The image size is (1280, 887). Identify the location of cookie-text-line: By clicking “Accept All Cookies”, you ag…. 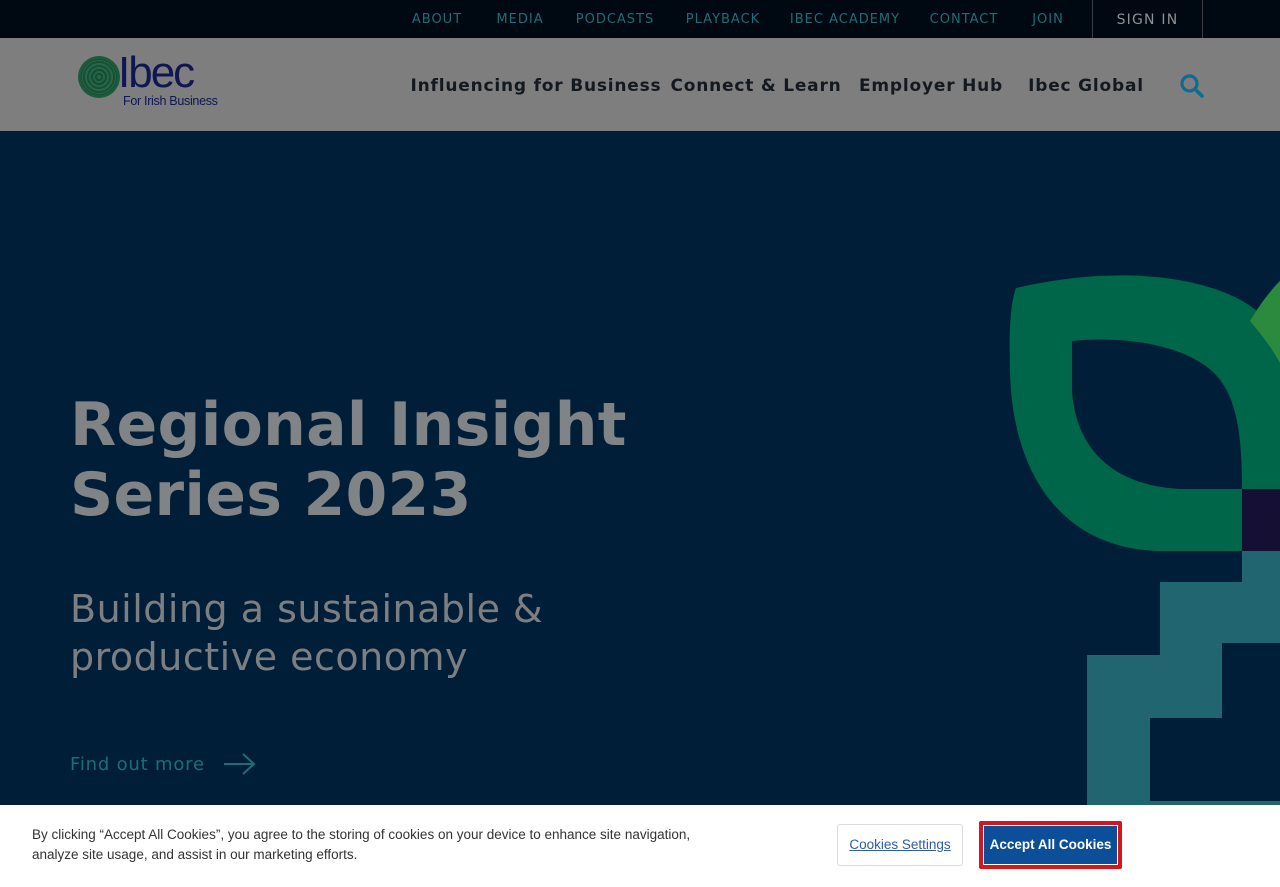
(361, 834).